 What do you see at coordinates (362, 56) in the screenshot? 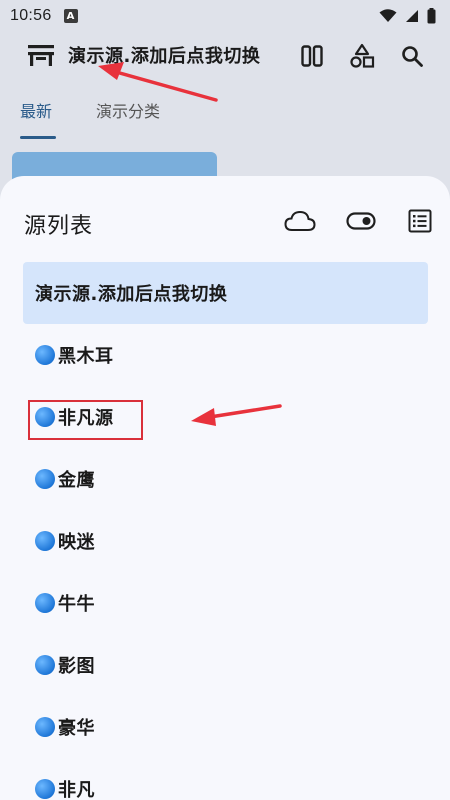
I see `category-icon` at bounding box center [362, 56].